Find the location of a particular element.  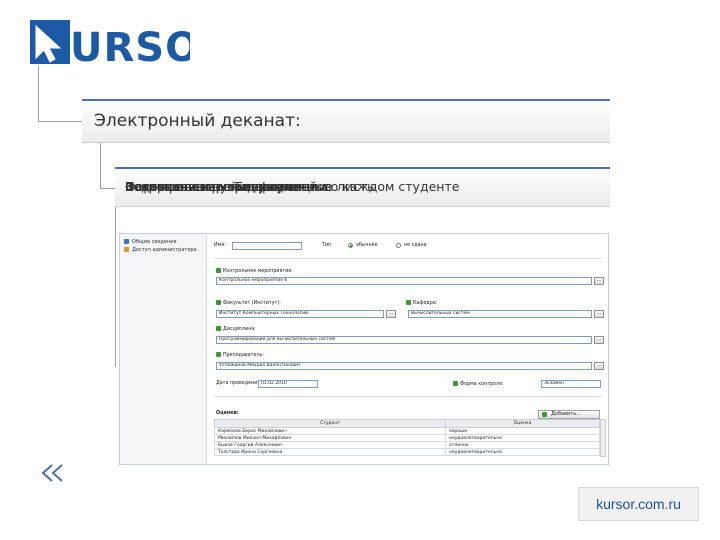

admin-icon is located at coordinates (126, 249).